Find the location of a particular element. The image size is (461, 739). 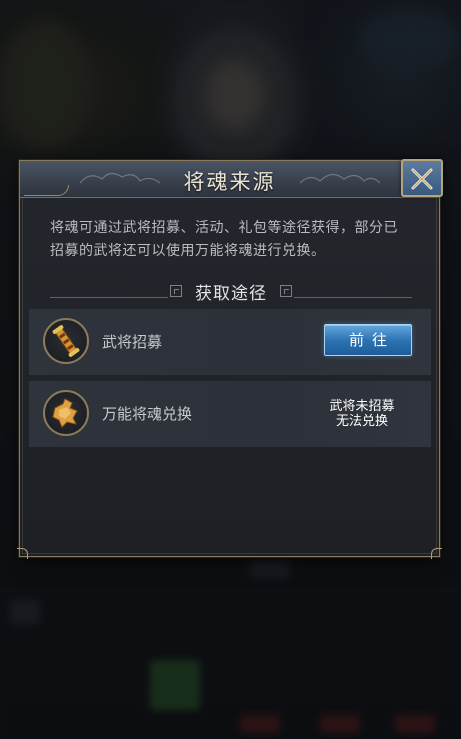

close-button is located at coordinates (422, 178).